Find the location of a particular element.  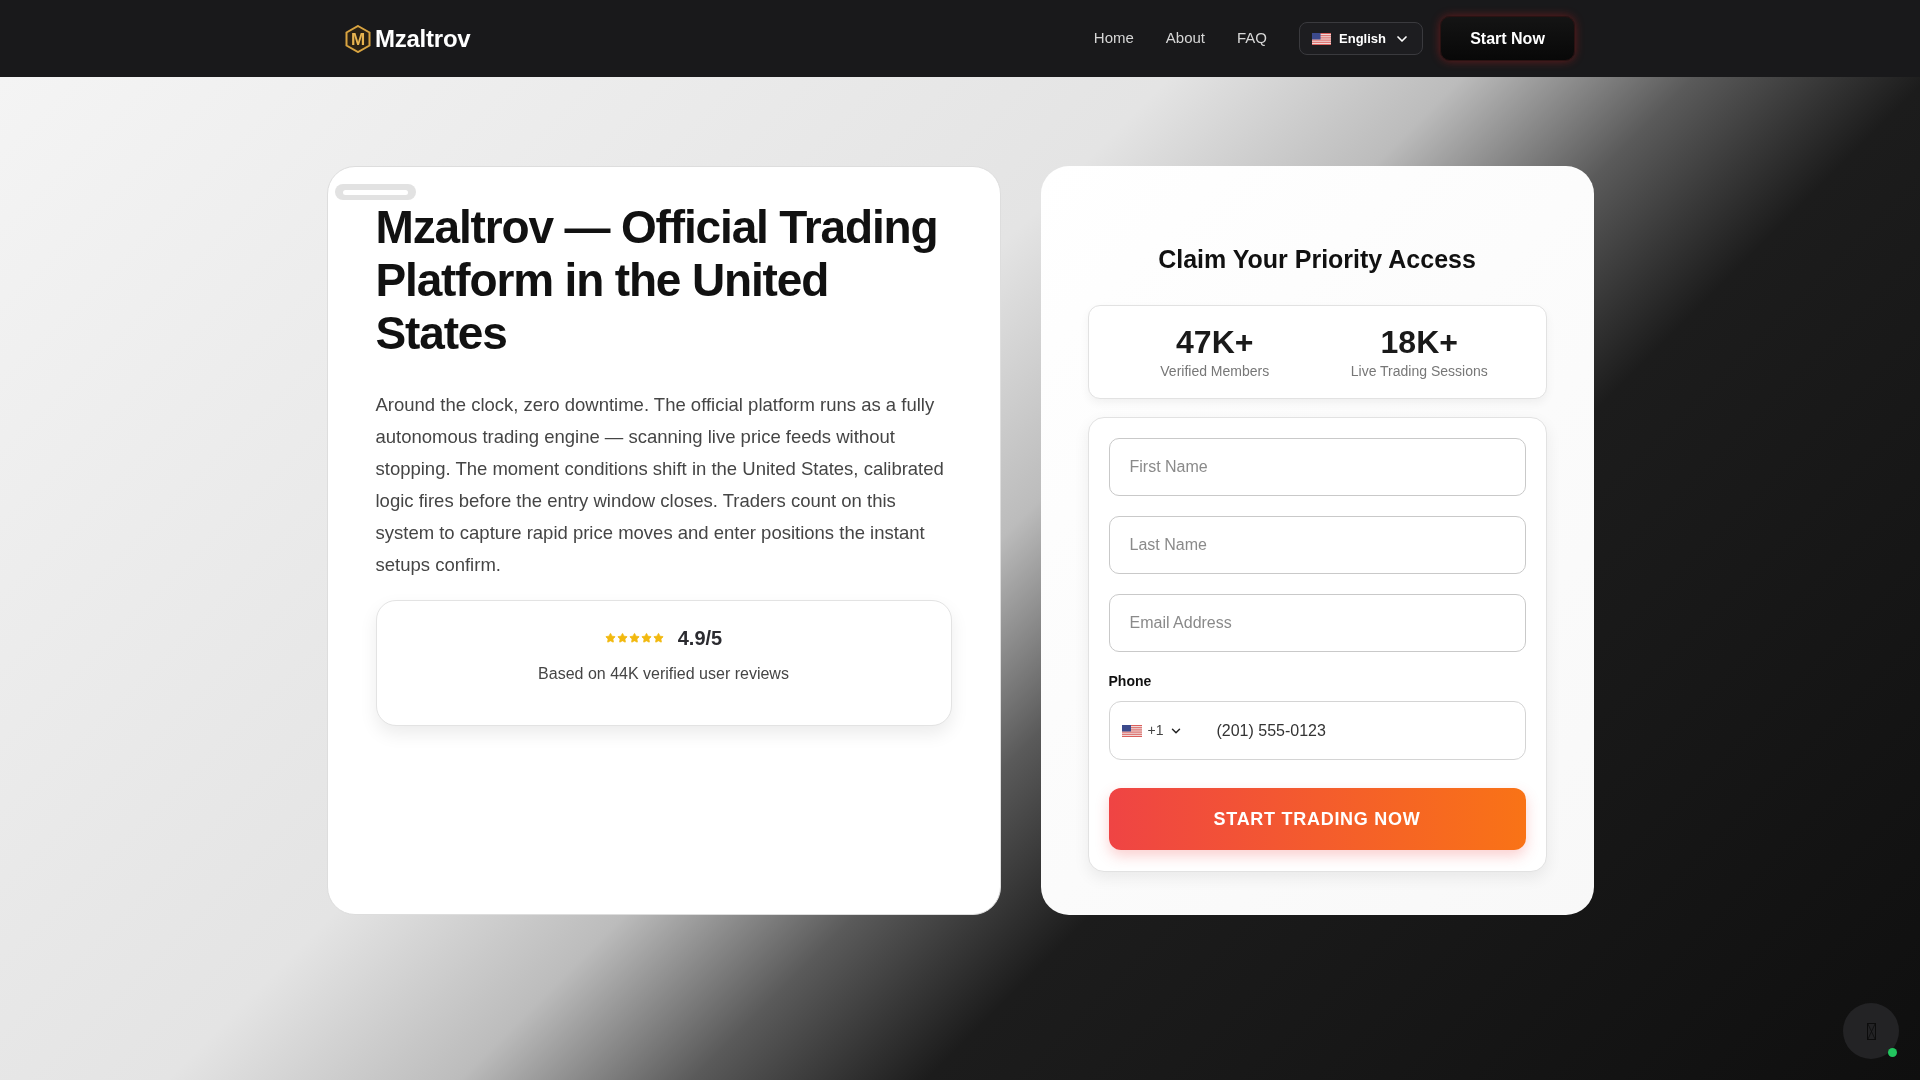

glyph-box-icon is located at coordinates (1871, 1031).